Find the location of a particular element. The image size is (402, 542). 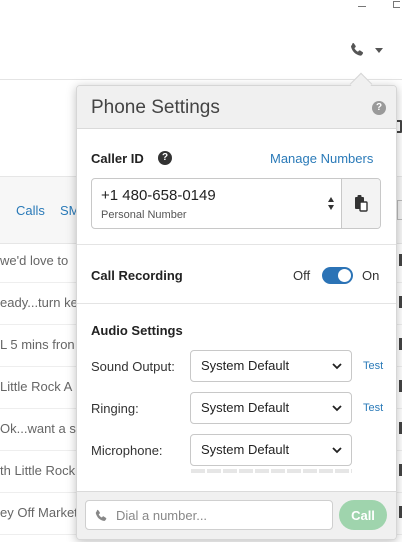

call-recording-toggle is located at coordinates (337, 275).